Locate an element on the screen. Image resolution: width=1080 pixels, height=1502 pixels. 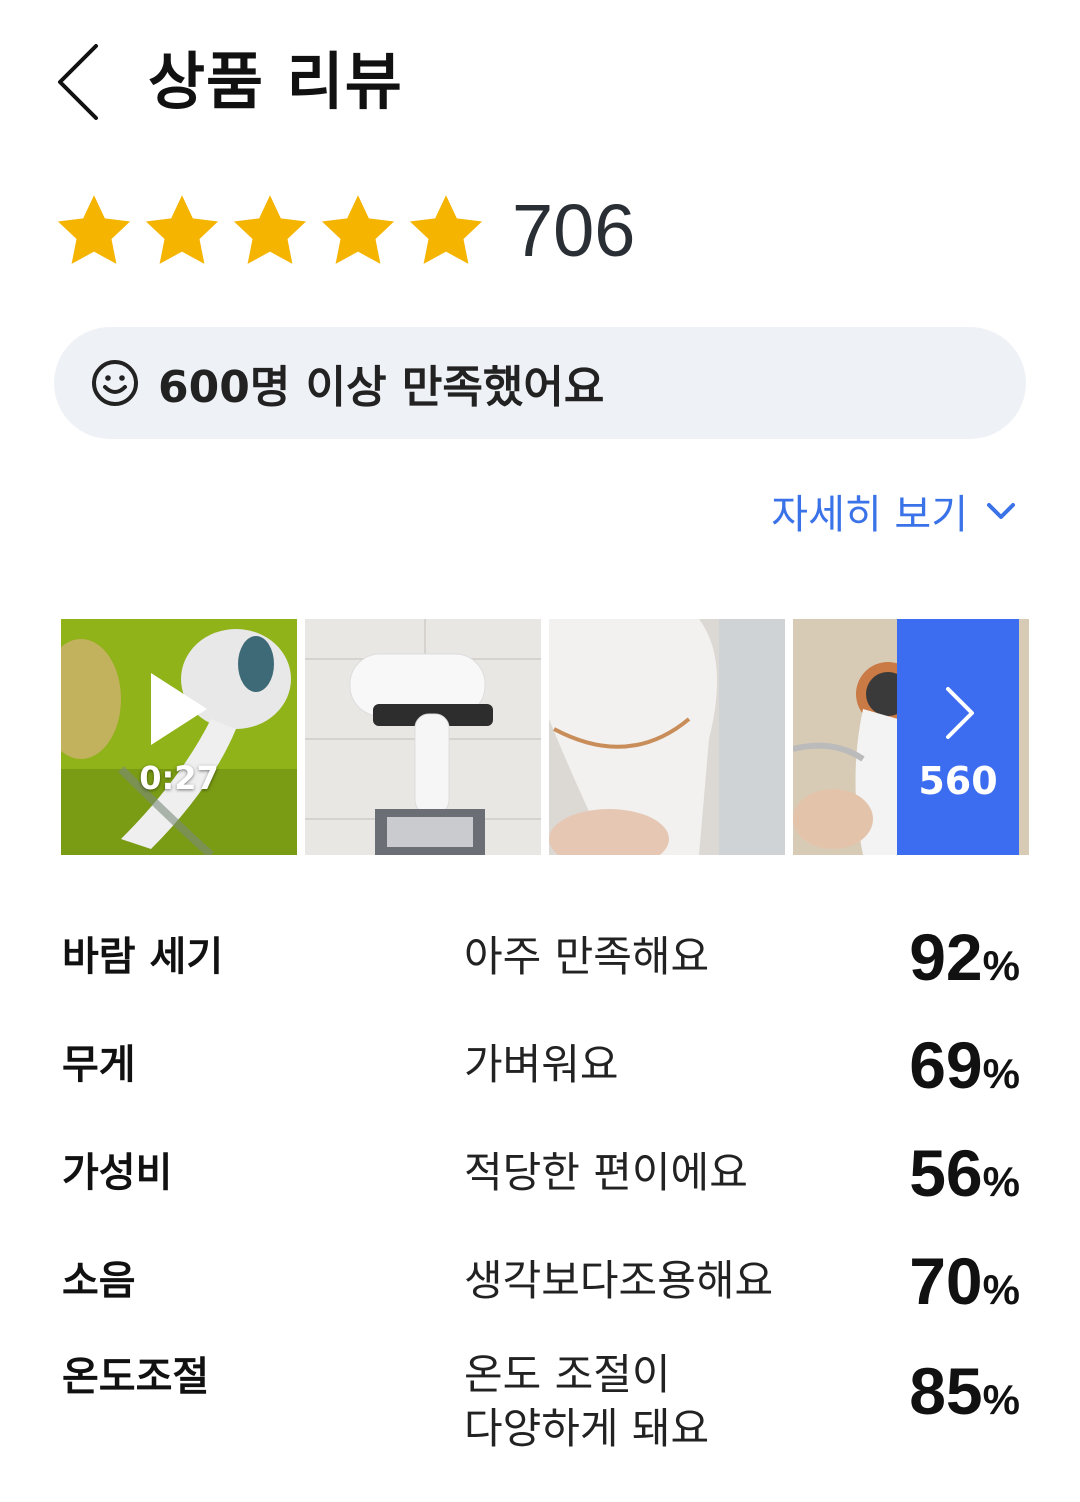
stat-row: 소음 생각보다조용해요 70% is located at coordinates (541, 1281).